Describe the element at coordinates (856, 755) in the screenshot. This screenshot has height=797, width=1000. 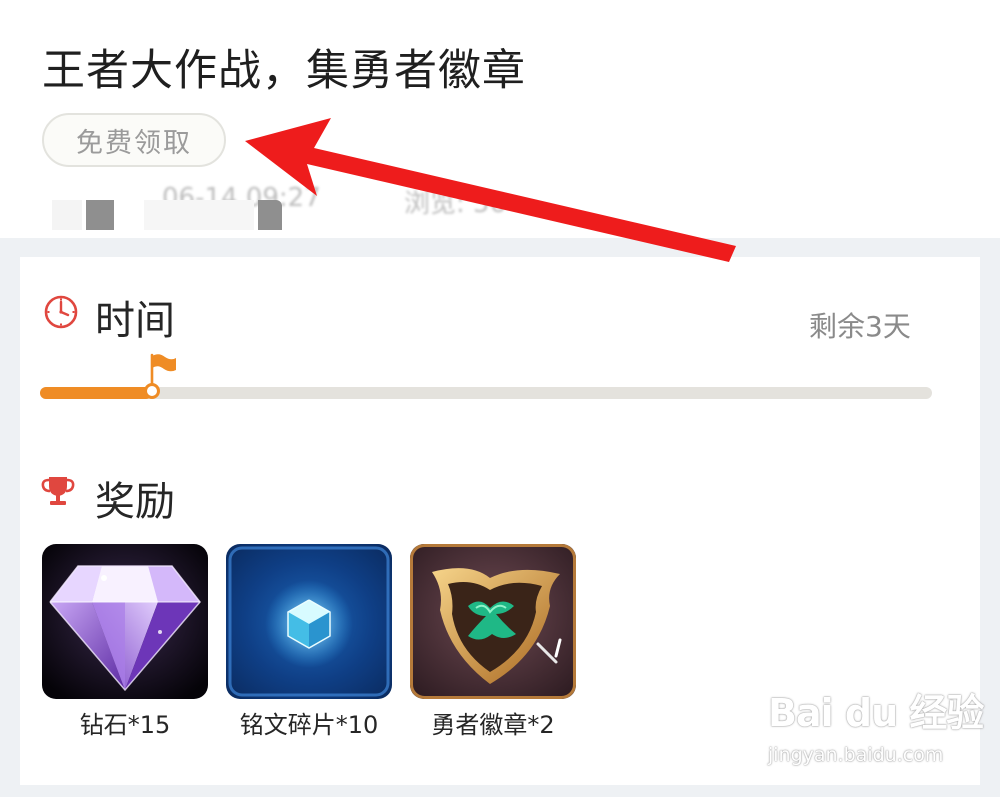
I see `watermark-url: jingyan.baidu.com` at that location.